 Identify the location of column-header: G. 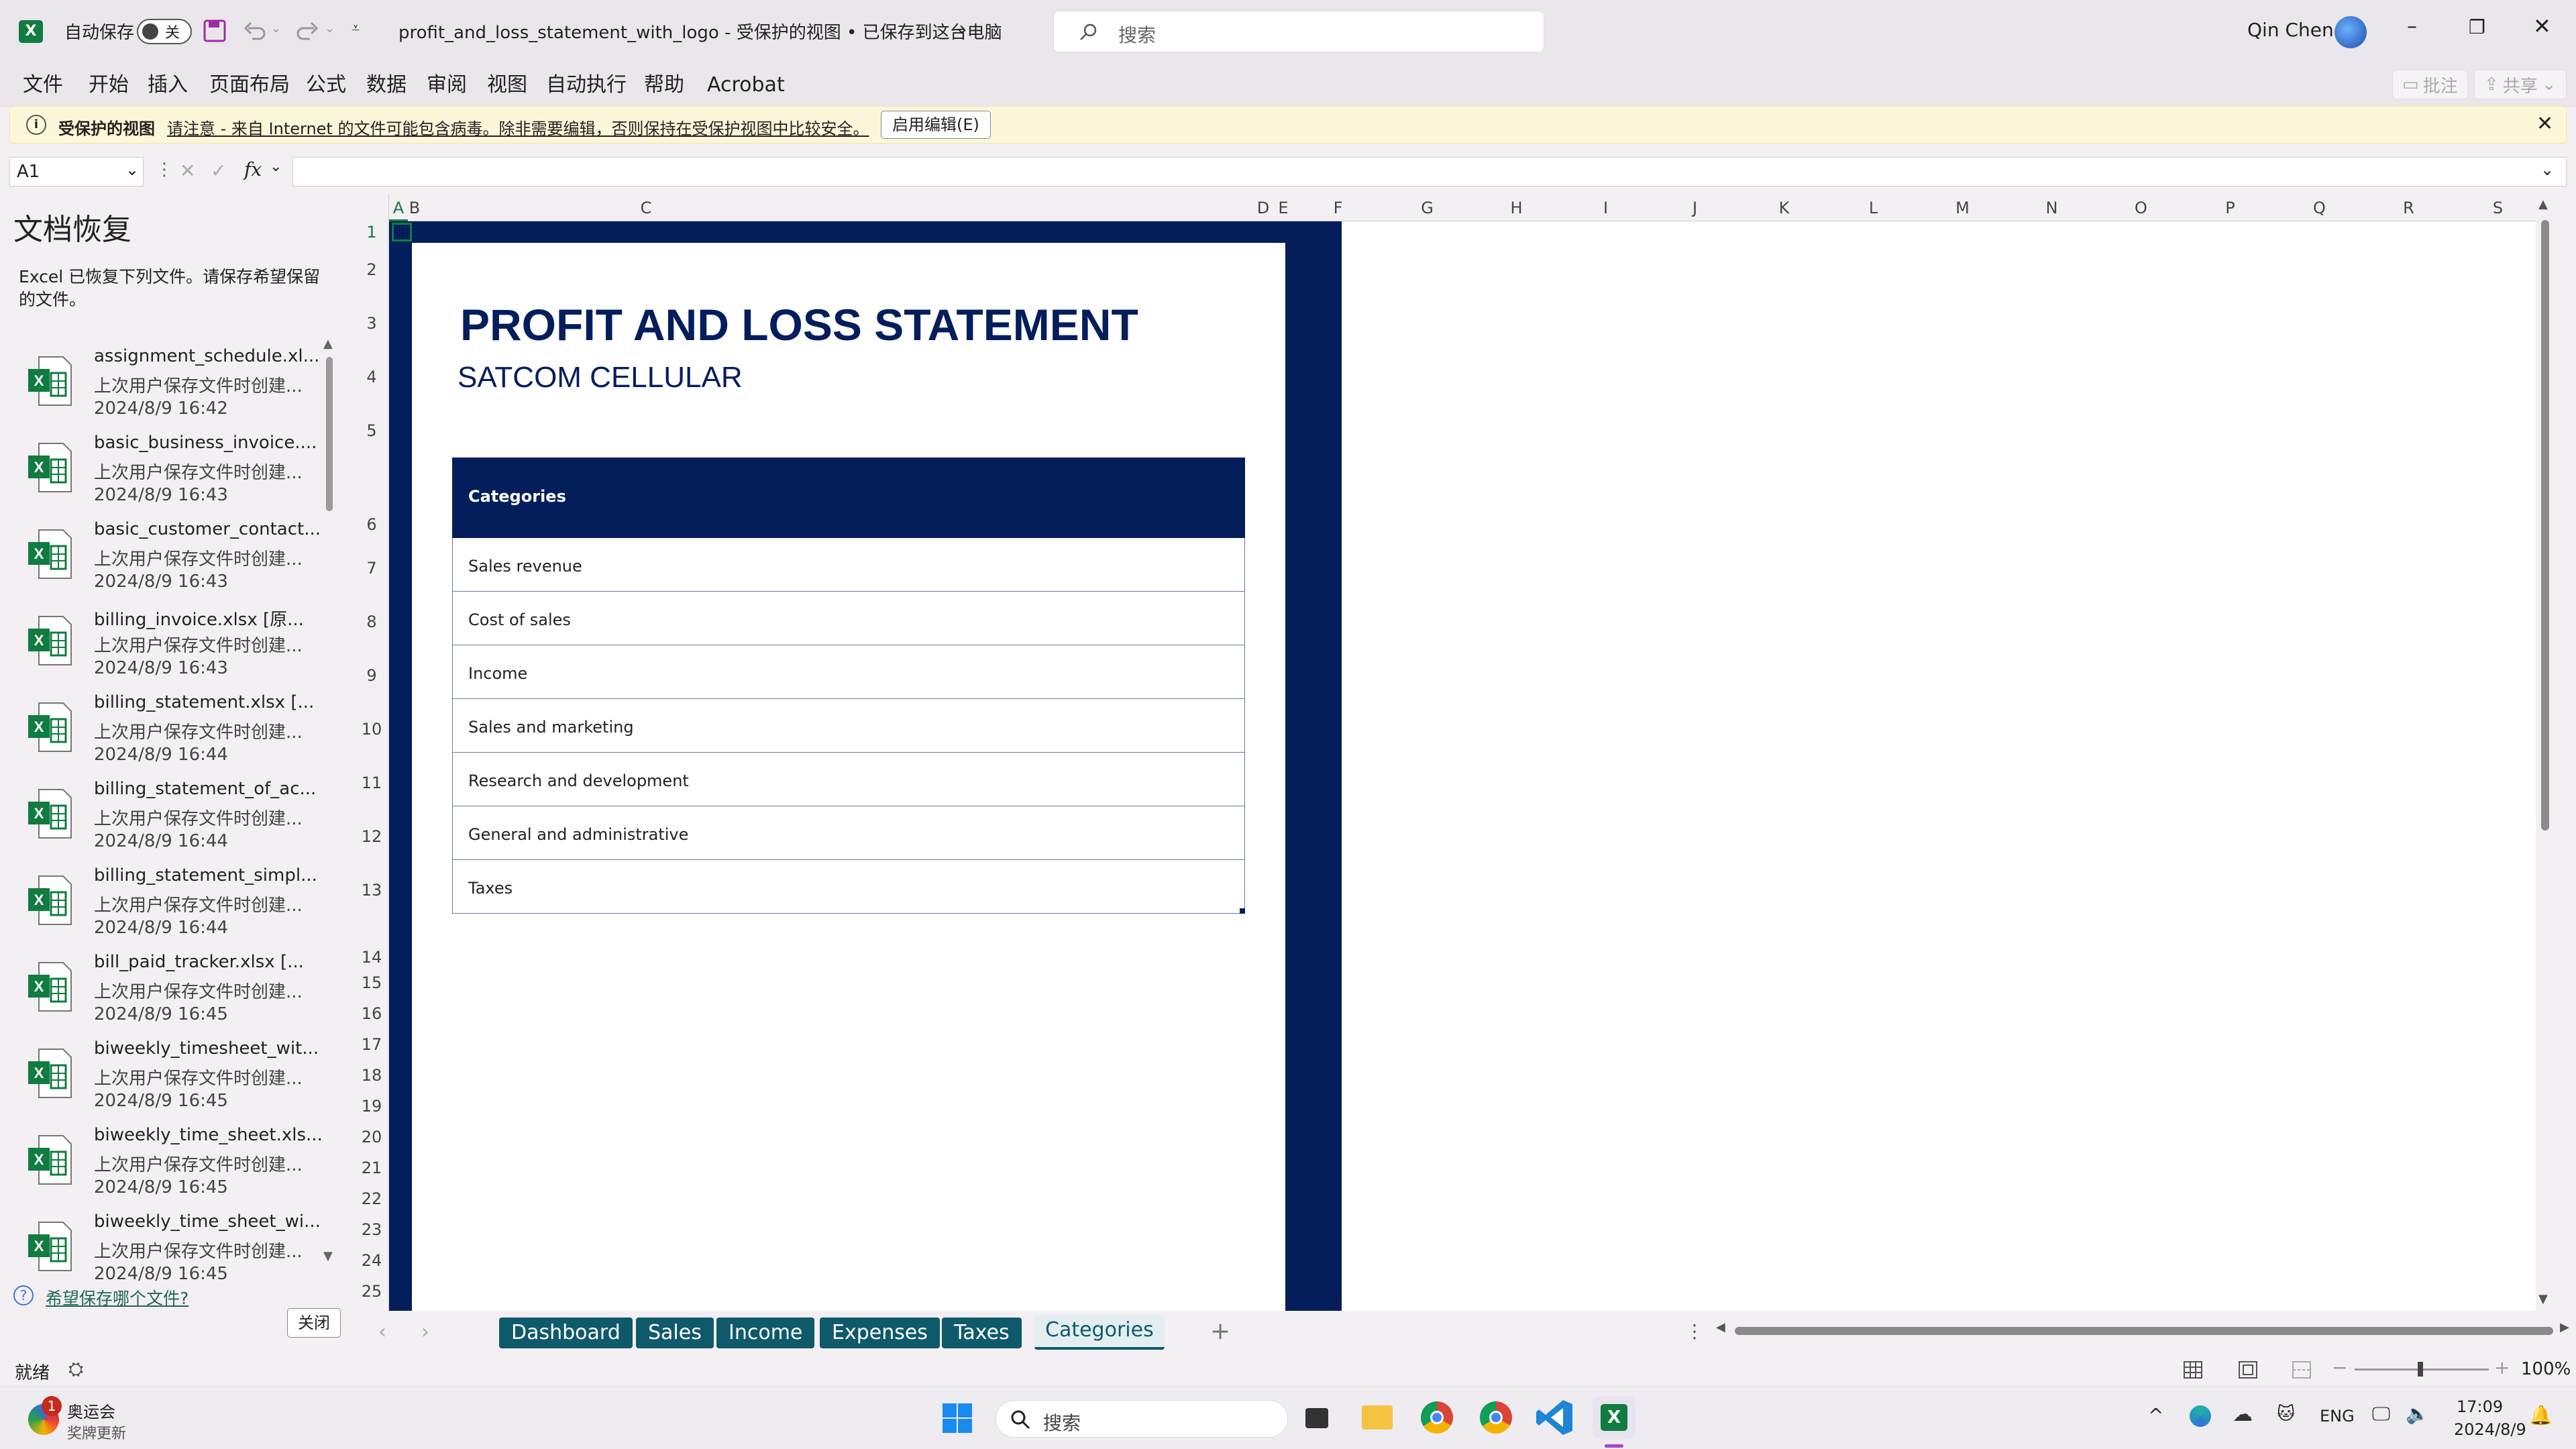
(1427, 208).